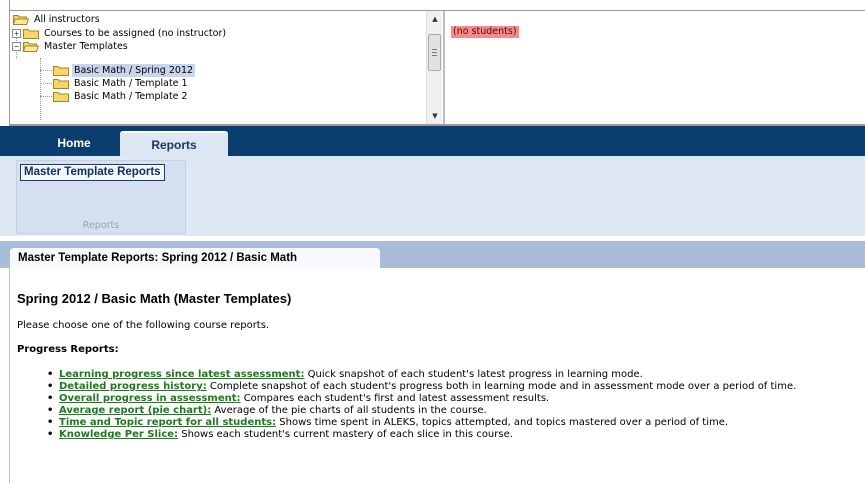 This screenshot has width=865, height=483. What do you see at coordinates (432, 141) in the screenshot?
I see `main-nav-bar: Home Reports` at bounding box center [432, 141].